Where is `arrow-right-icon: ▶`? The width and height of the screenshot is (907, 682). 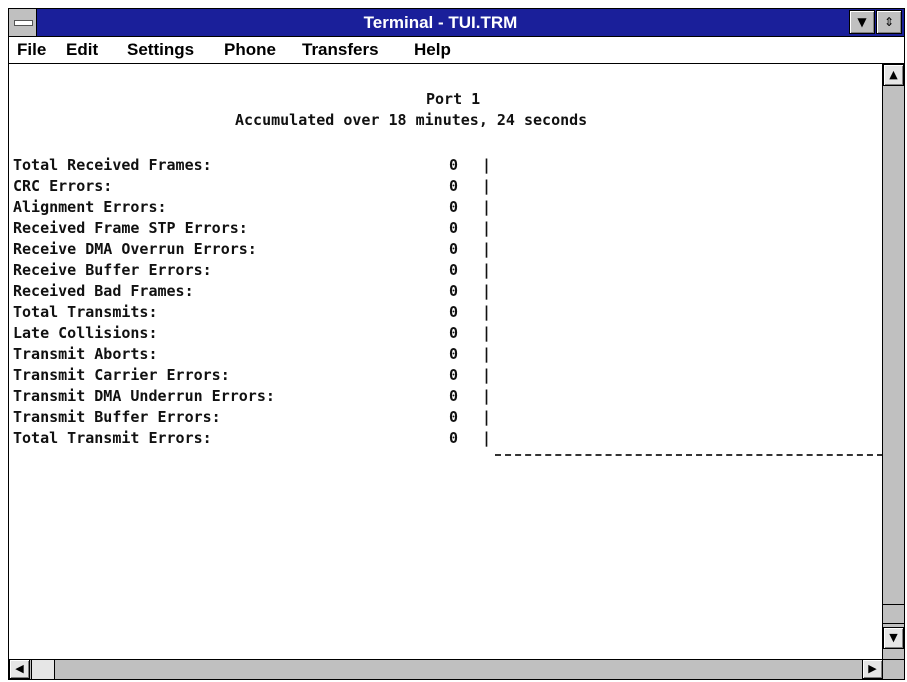
arrow-right-icon: ▶ is located at coordinates (872, 668).